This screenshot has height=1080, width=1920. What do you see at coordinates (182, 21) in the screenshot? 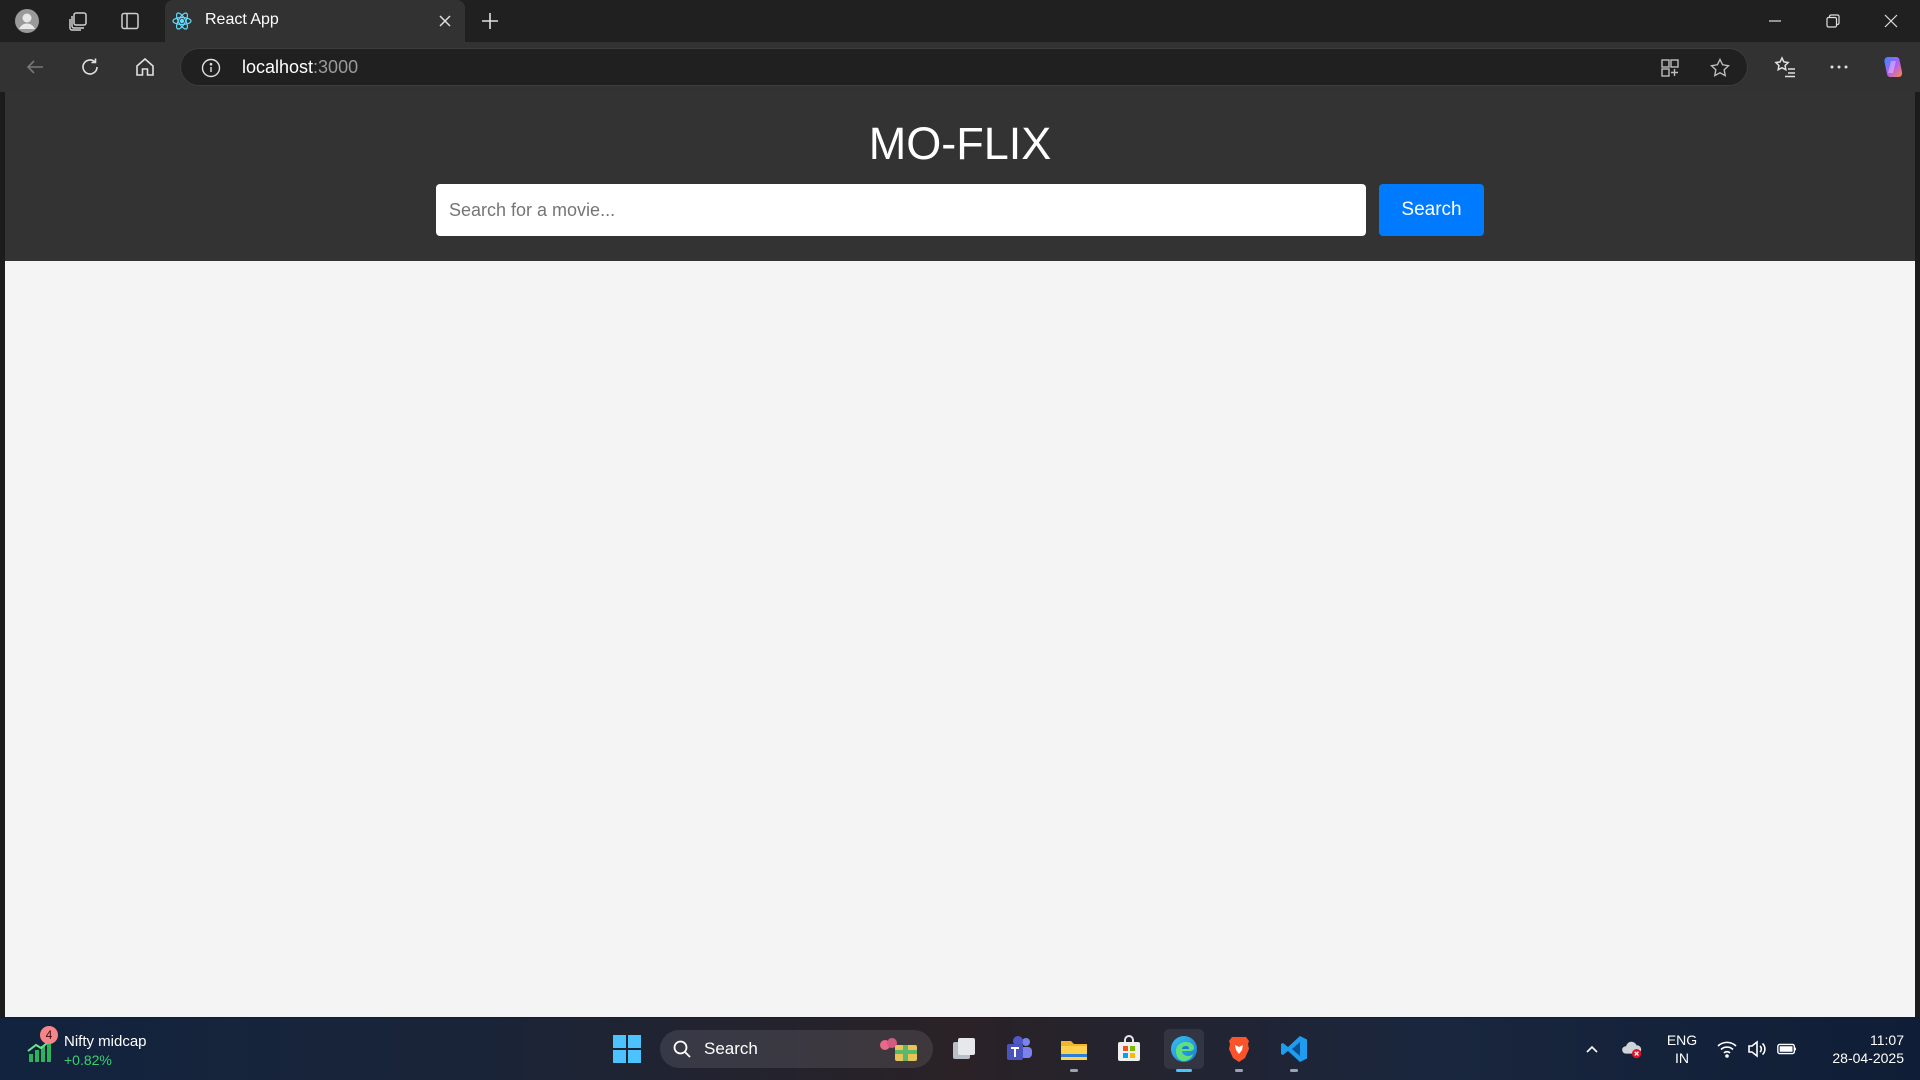
I see `react-logo-icon` at bounding box center [182, 21].